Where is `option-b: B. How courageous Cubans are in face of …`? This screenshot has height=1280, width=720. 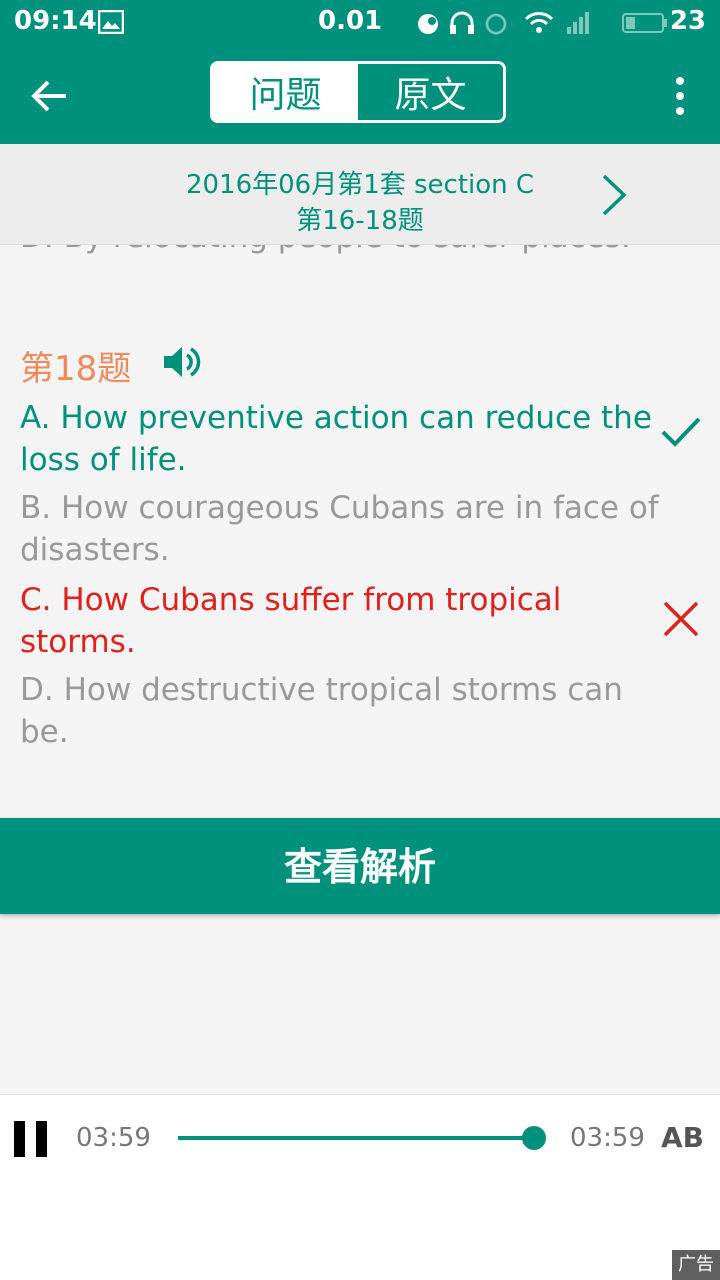
option-b: B. How courageous Cubans are in face of … is located at coordinates (360, 529).